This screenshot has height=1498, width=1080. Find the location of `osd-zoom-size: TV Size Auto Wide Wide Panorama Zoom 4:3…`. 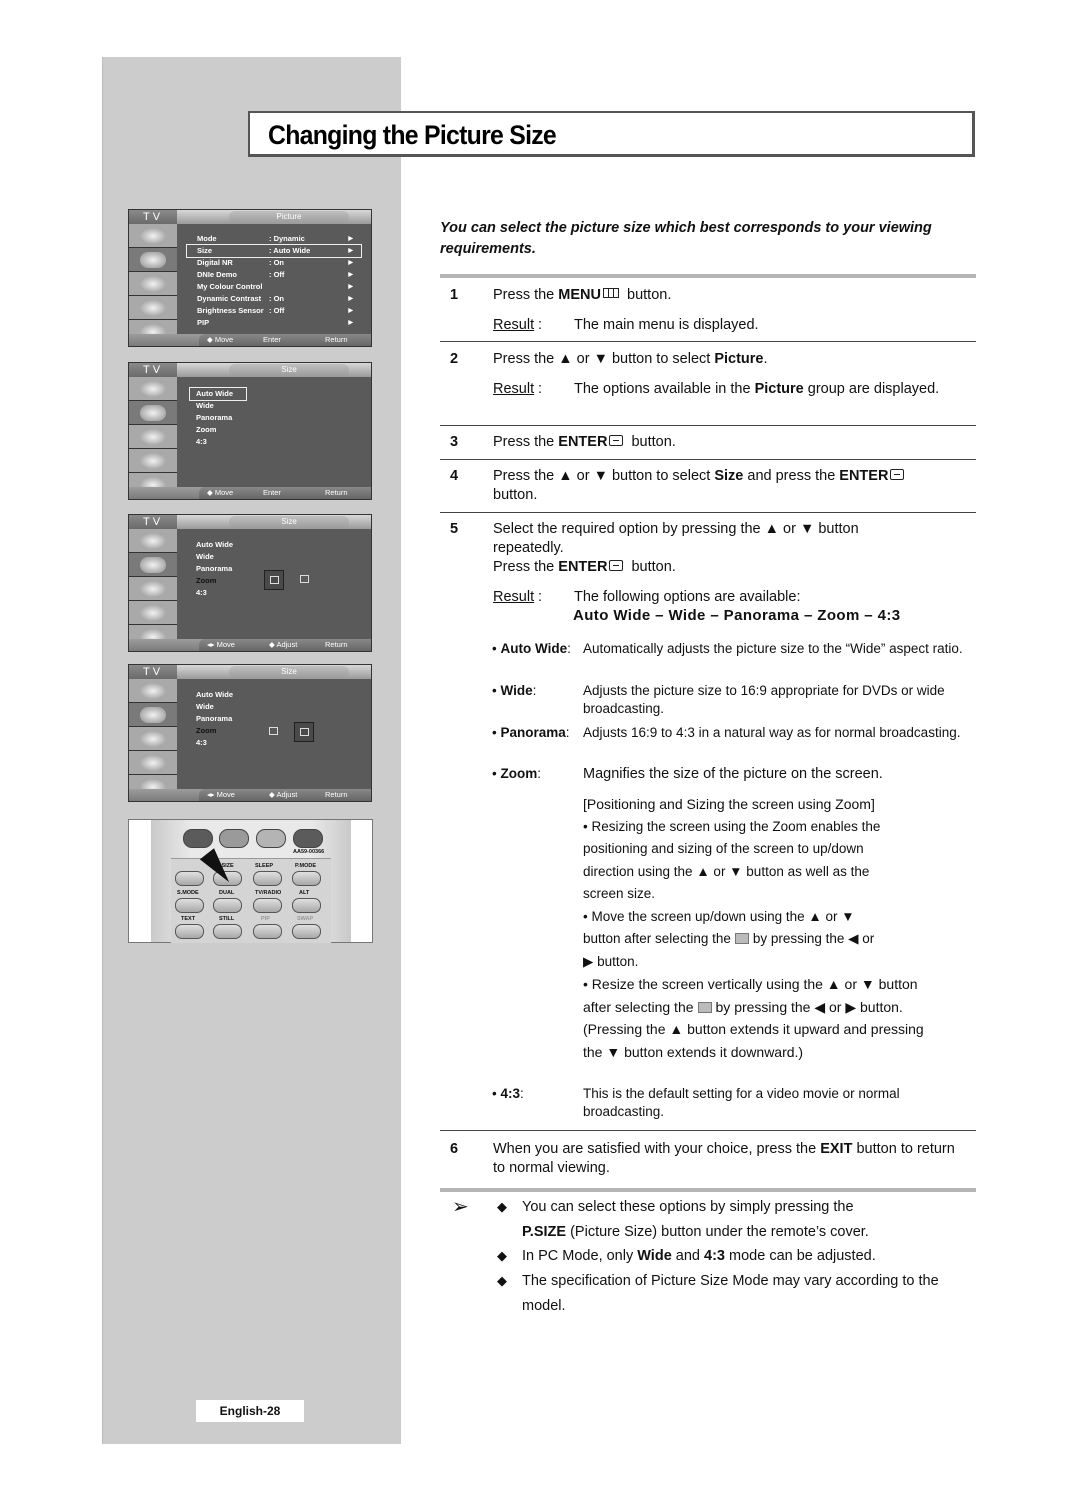

osd-zoom-size: TV Size Auto Wide Wide Panorama Zoom 4:3… is located at coordinates (250, 733).